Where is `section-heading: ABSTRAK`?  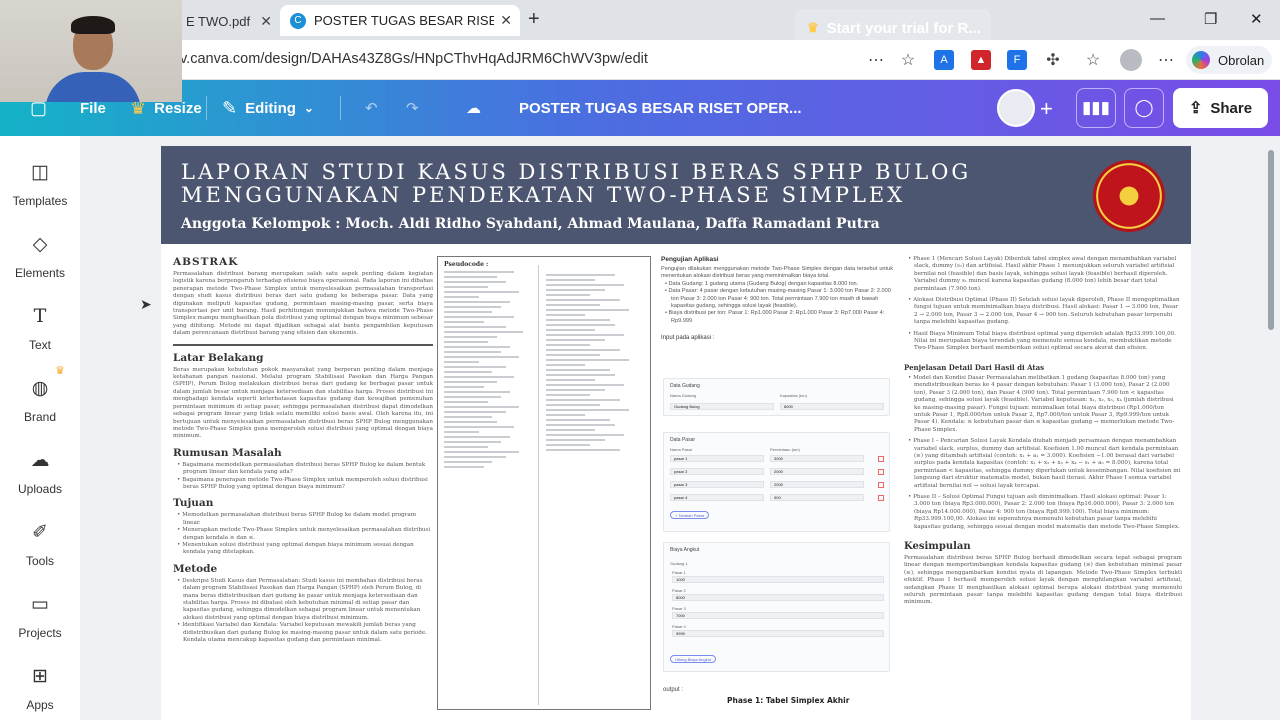 section-heading: ABSTRAK is located at coordinates (206, 262).